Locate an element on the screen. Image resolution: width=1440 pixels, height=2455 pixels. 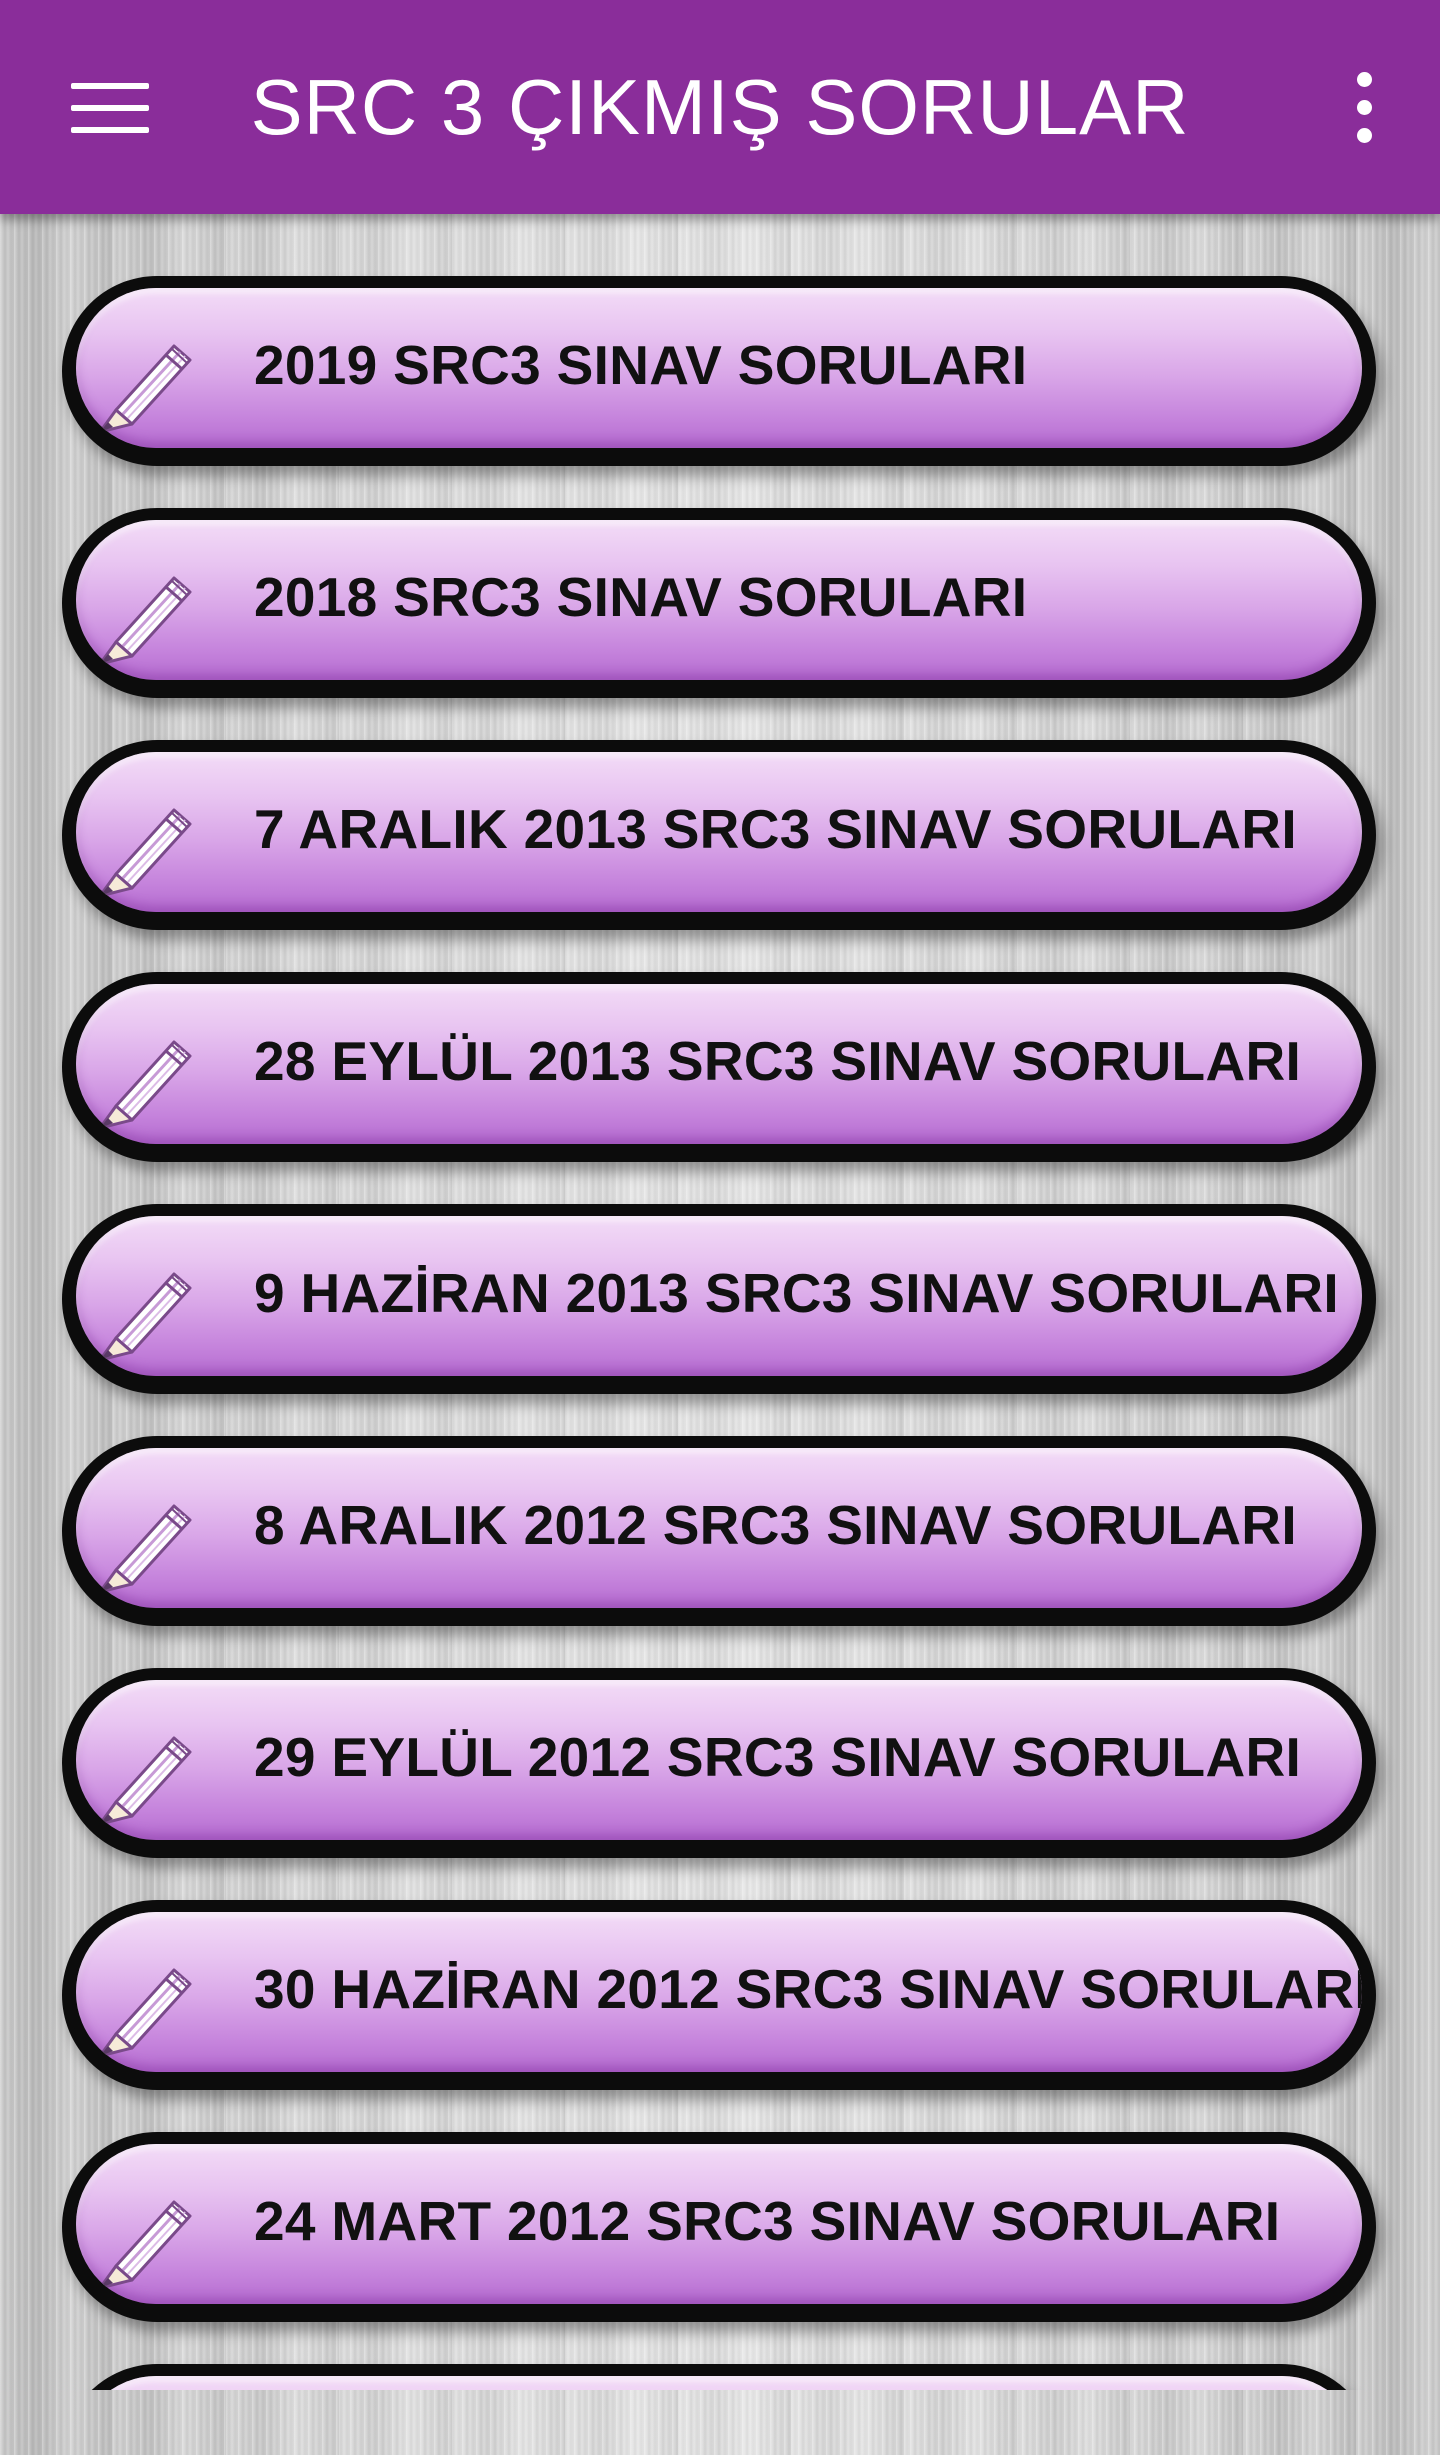
app-bar: SRC 3 ÇIKMIŞ SORULAR is located at coordinates (720, 107).